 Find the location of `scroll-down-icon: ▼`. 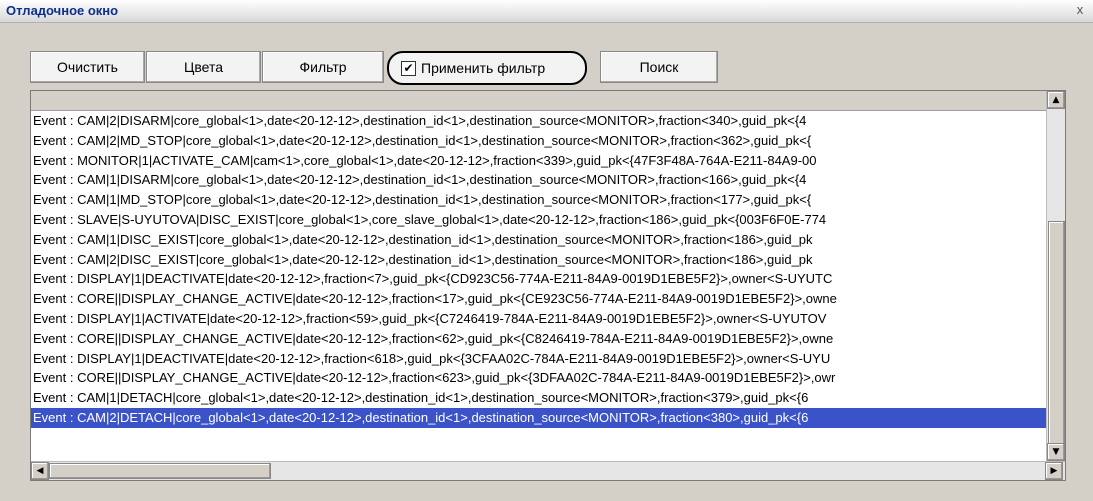

scroll-down-icon: ▼ is located at coordinates (1056, 452).